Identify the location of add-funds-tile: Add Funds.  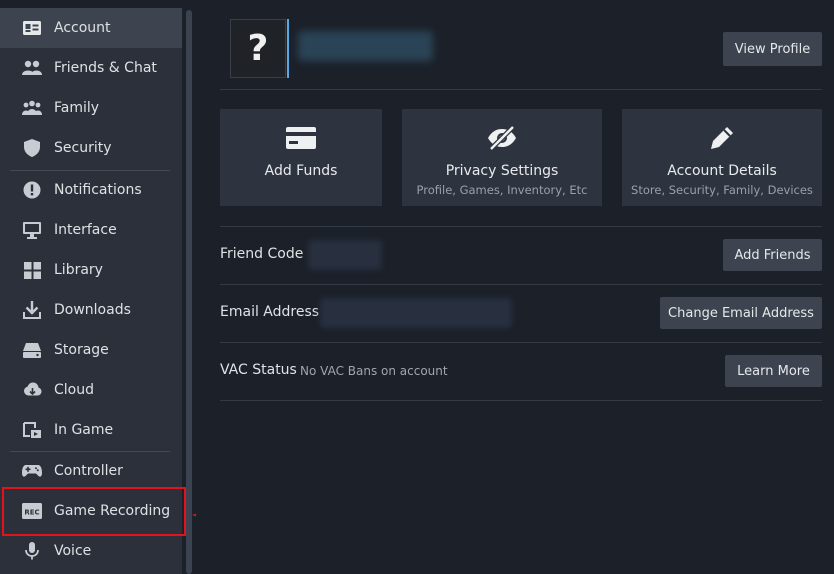
(301, 157).